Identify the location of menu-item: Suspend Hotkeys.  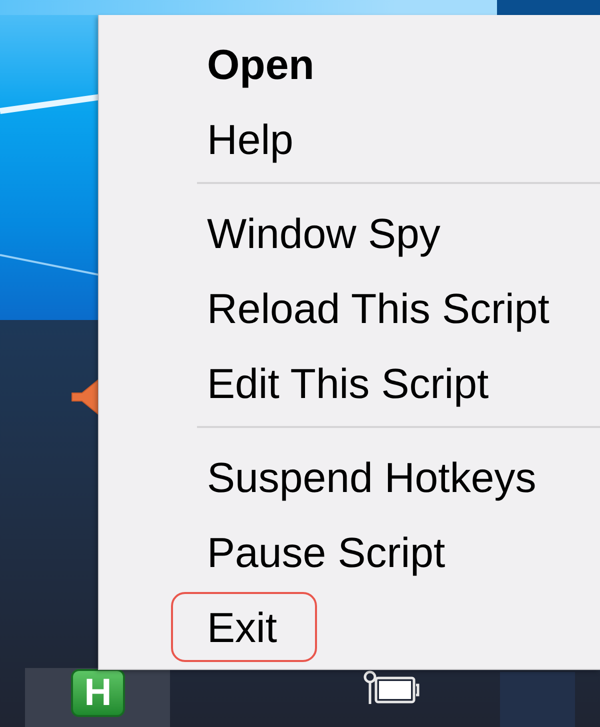
(349, 477).